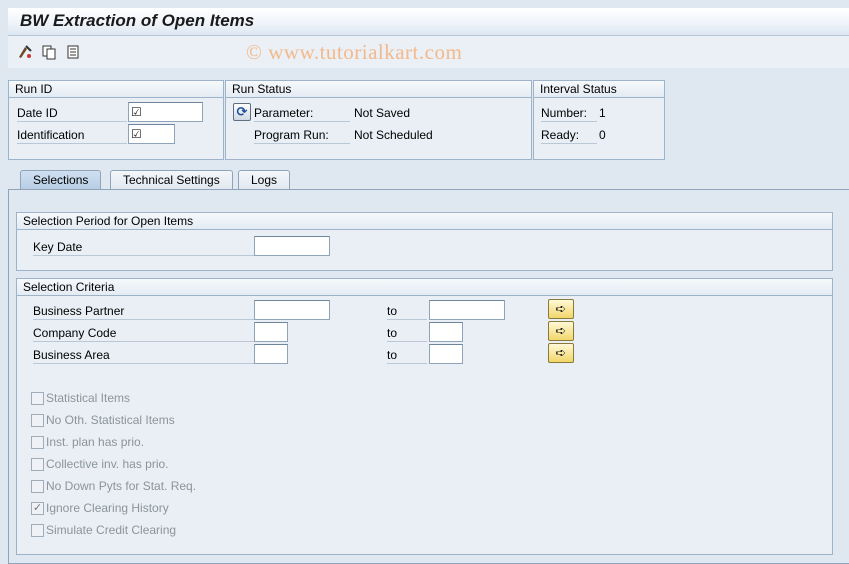  I want to click on program-run-value: Not Scheduled, so click(393, 135).